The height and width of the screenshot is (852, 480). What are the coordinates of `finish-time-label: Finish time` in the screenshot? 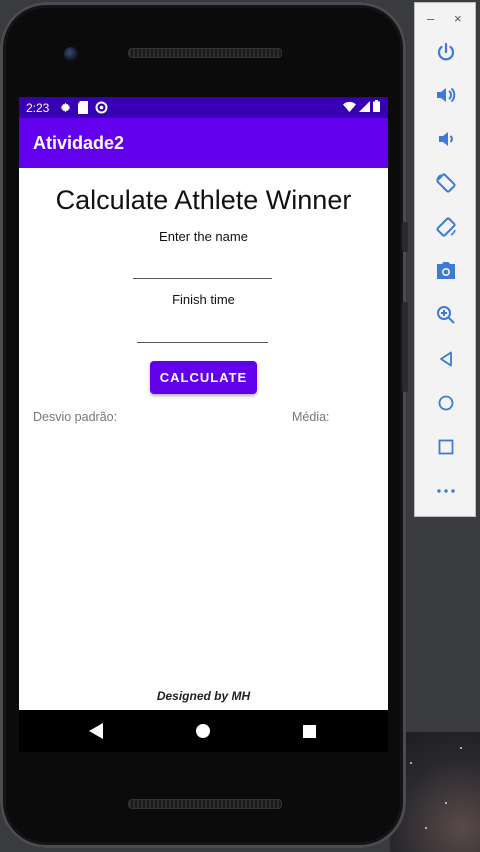 It's located at (203, 299).